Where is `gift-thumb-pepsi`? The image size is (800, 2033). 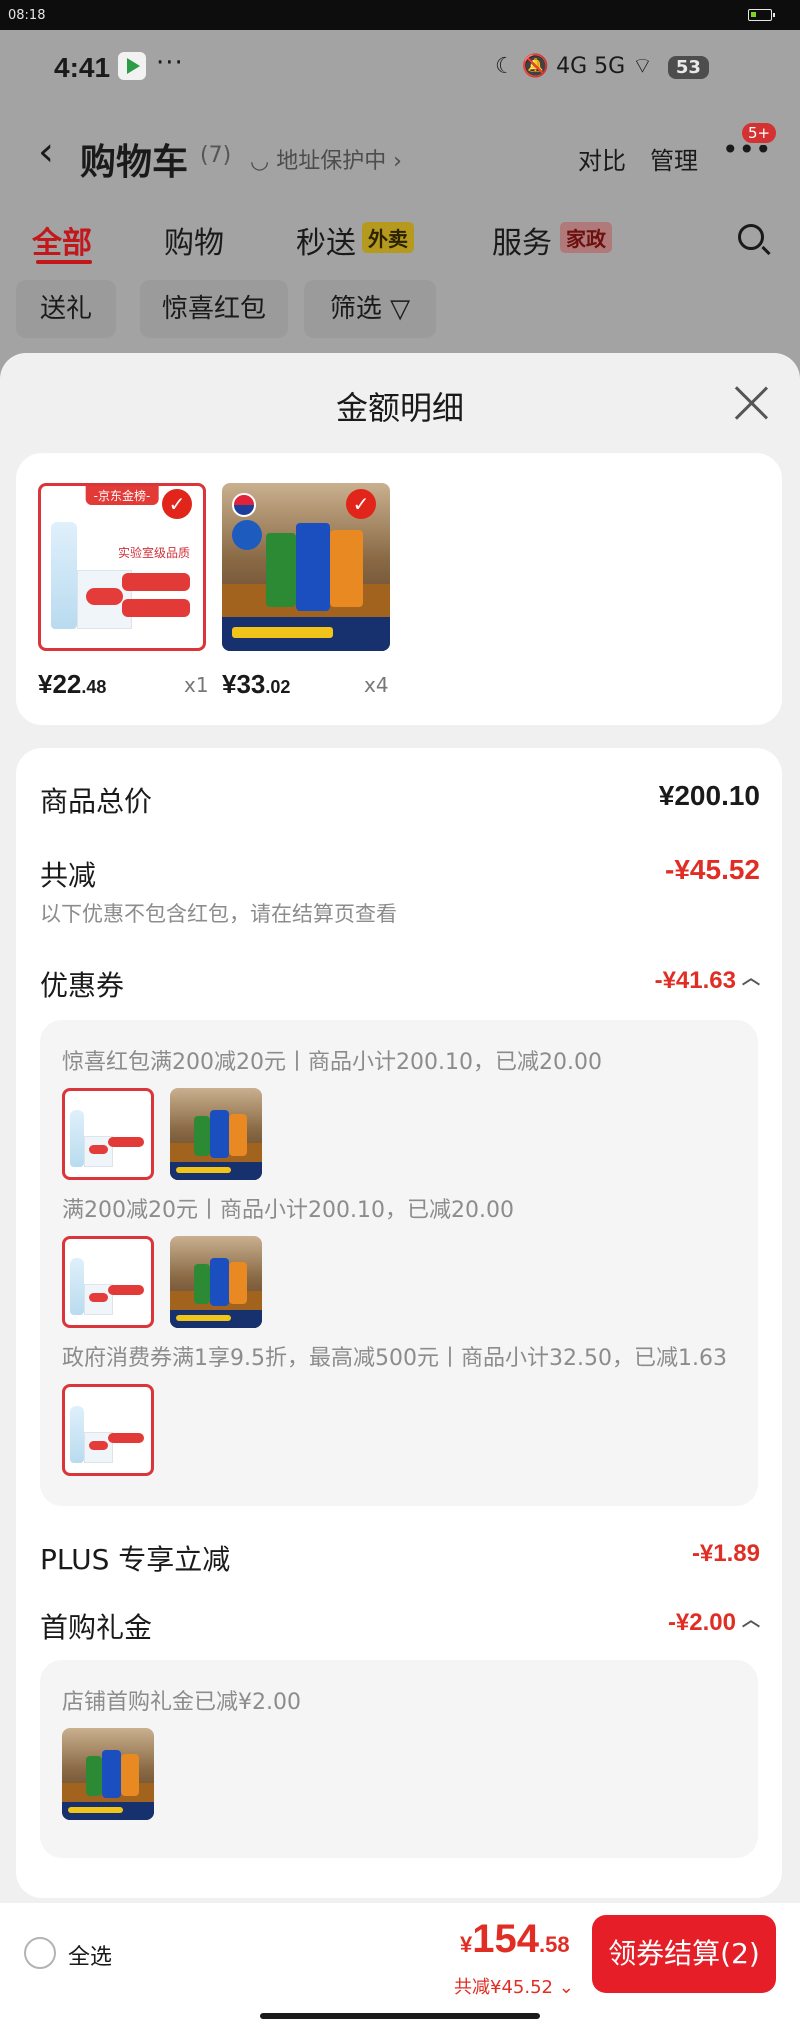 gift-thumb-pepsi is located at coordinates (108, 1774).